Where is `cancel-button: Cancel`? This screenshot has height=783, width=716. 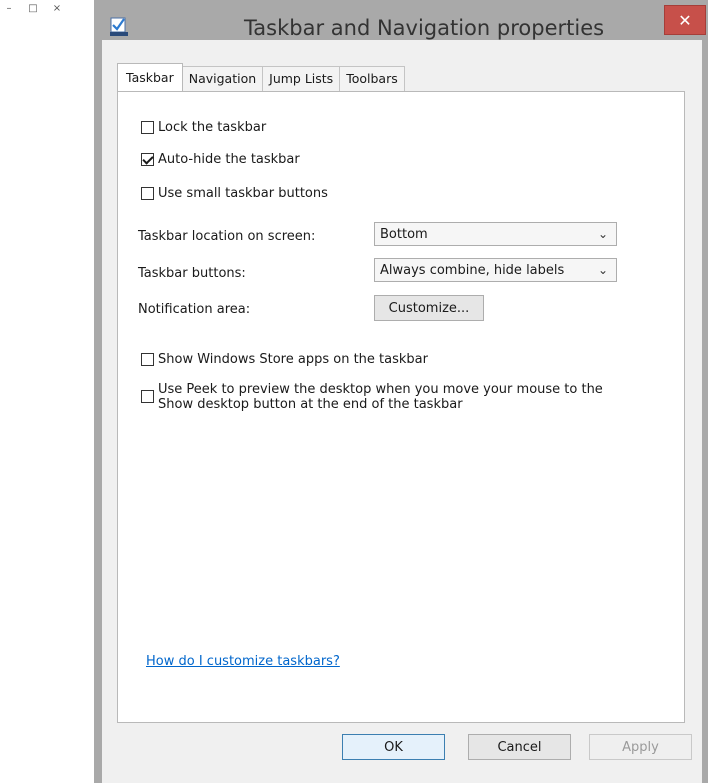 cancel-button: Cancel is located at coordinates (519, 747).